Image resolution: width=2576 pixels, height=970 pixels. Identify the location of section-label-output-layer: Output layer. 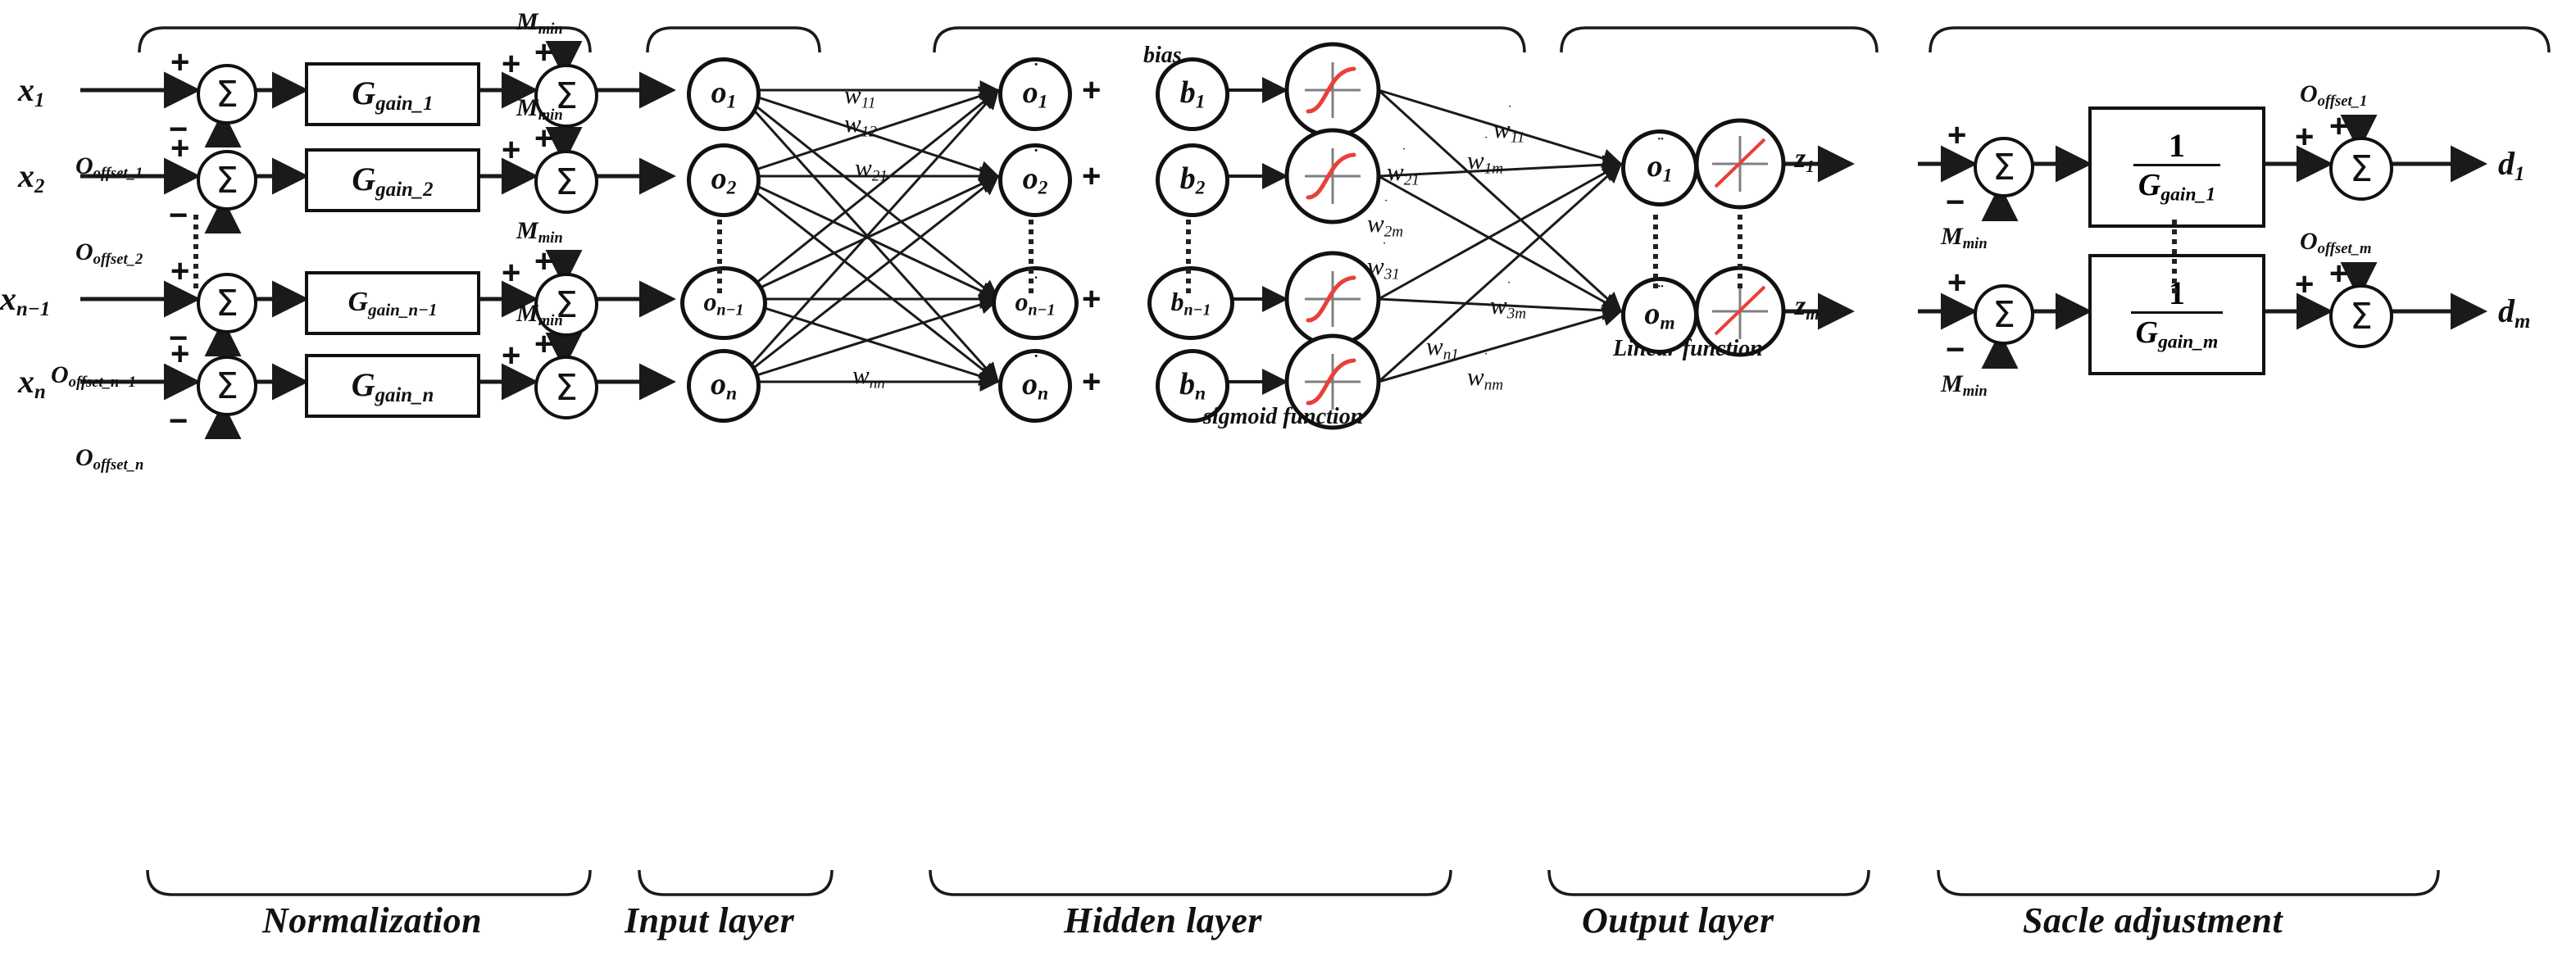
(1678, 921).